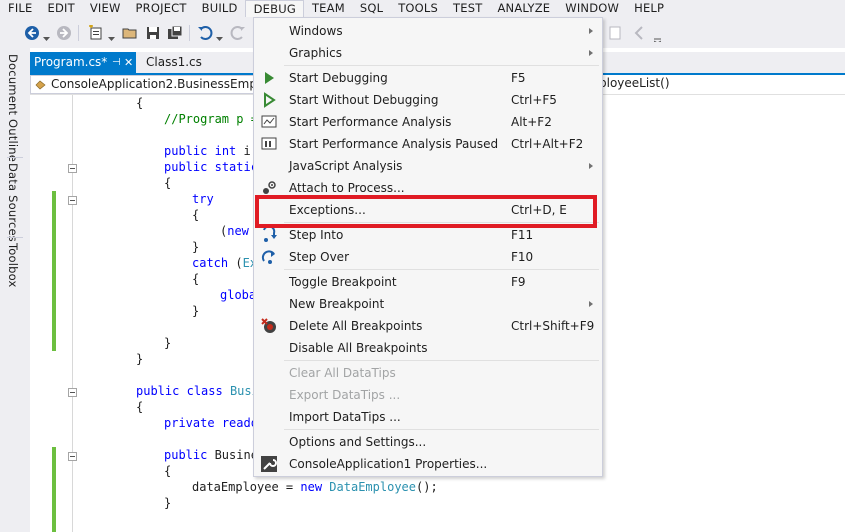 This screenshot has width=845, height=532. I want to click on performance-paused-icon, so click(269, 144).